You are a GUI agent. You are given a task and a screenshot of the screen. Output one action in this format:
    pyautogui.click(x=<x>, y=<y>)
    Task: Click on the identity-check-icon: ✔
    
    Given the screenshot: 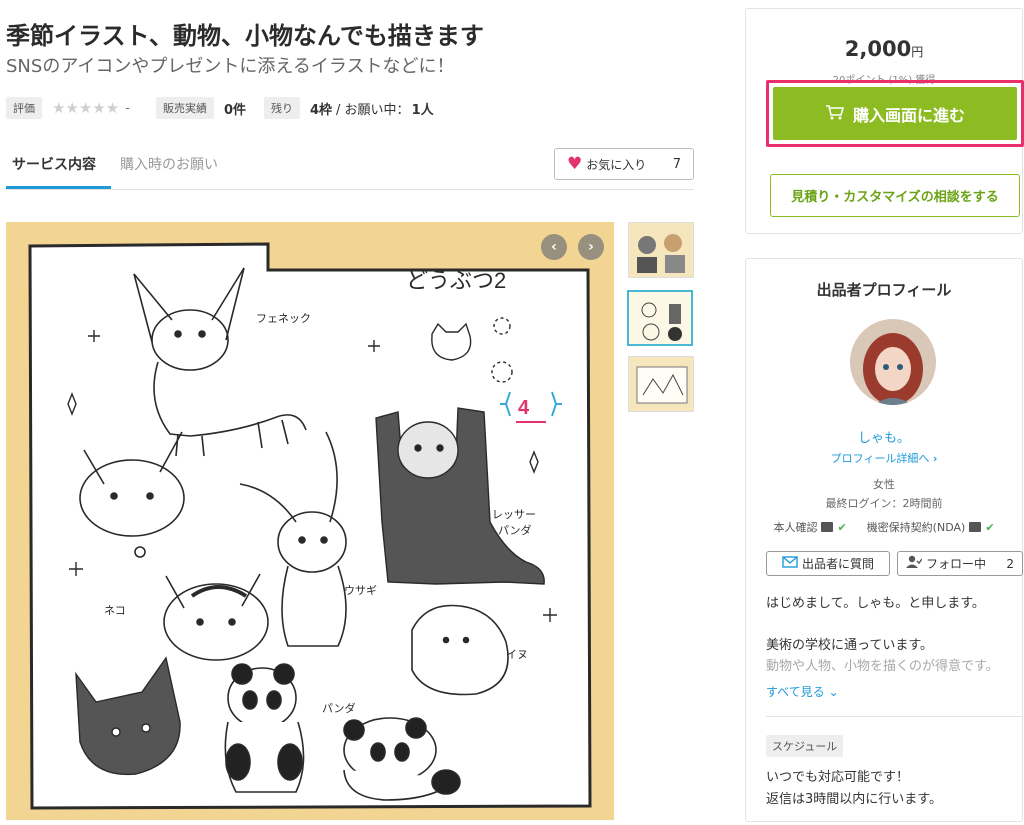 What is the action you would take?
    pyautogui.click(x=842, y=527)
    